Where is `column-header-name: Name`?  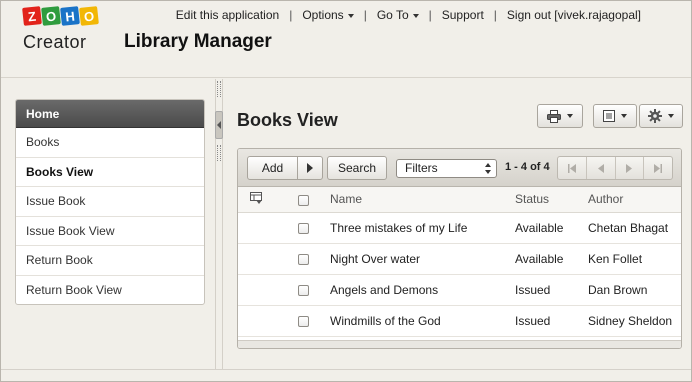 column-header-name: Name is located at coordinates (422, 200).